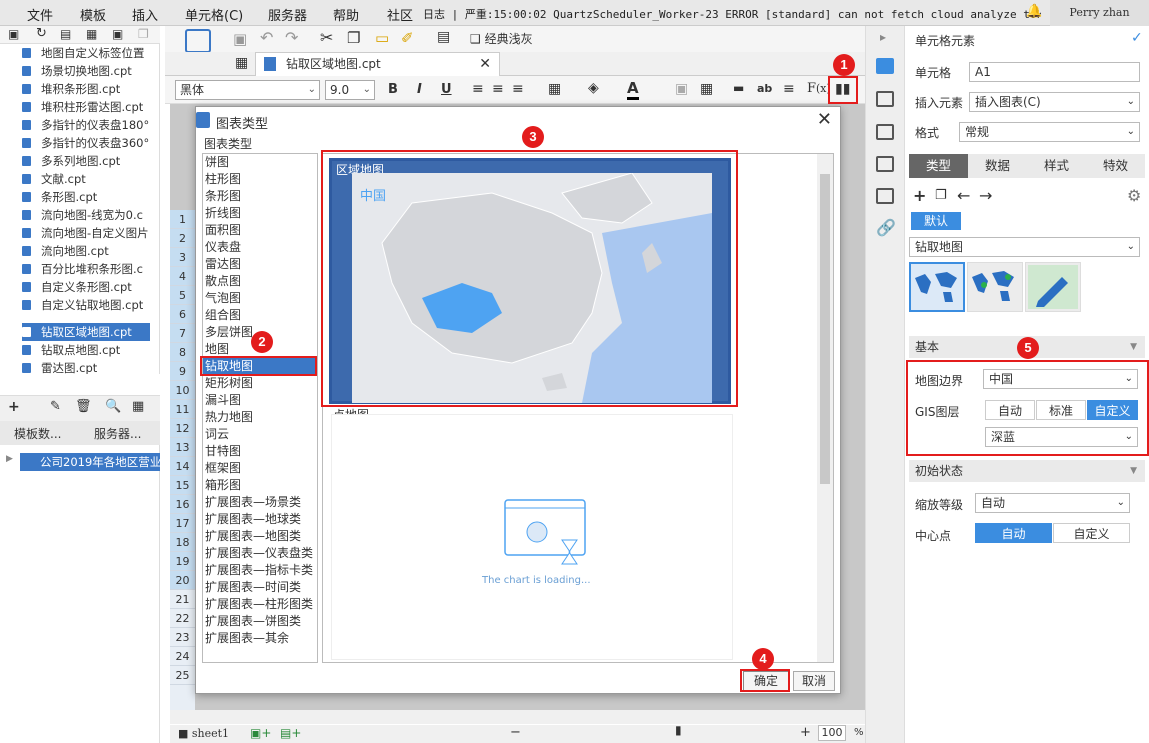 Image resolution: width=1149 pixels, height=743 pixels. I want to click on format-select: 常规 ⌄, so click(1049, 132).